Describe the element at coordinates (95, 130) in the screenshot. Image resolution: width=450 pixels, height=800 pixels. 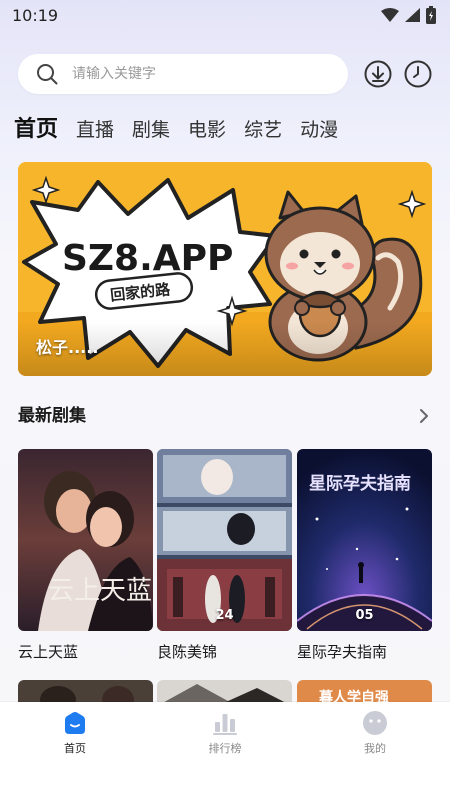
I see `tab-live: 直播` at that location.